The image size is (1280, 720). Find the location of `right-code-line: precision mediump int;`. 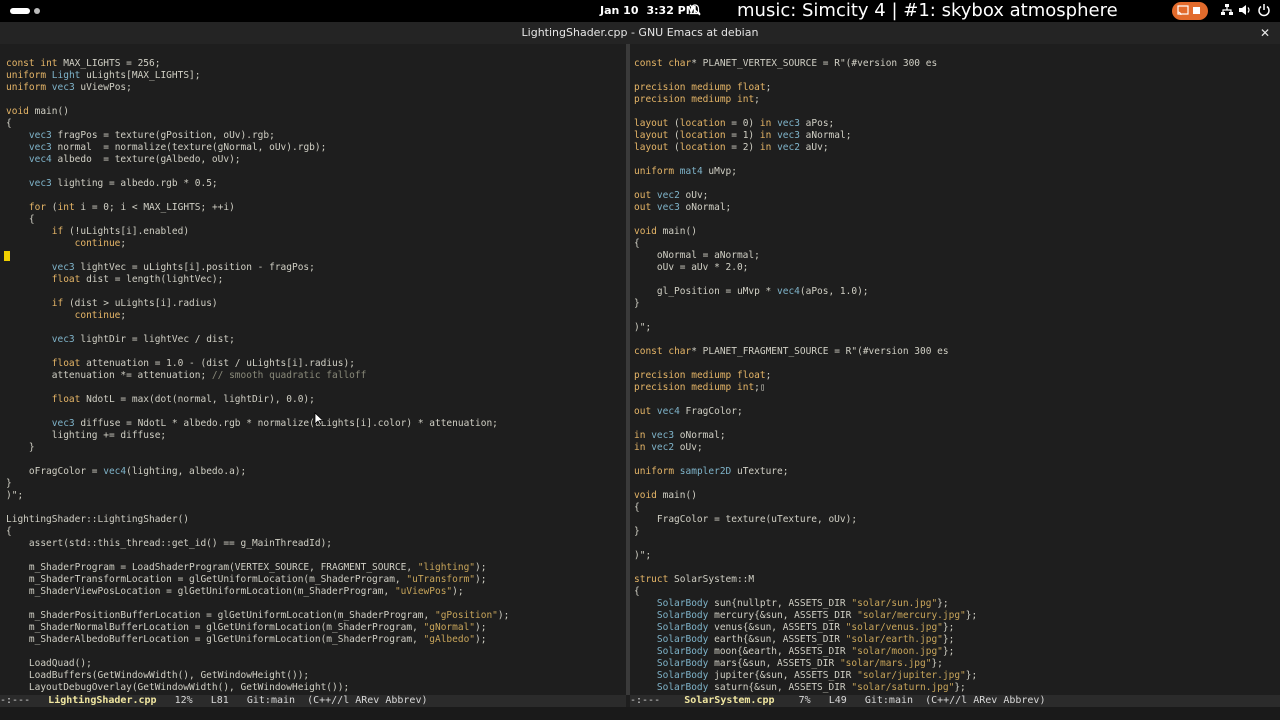

right-code-line: precision mediump int; is located at coordinates (957, 100).